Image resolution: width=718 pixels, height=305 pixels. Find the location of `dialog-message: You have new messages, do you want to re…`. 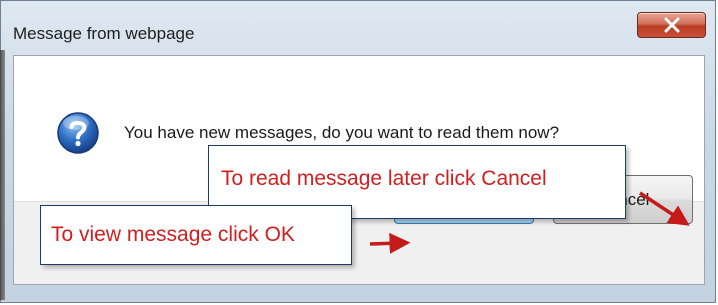

dialog-message: You have new messages, do you want to re… is located at coordinates (342, 132).